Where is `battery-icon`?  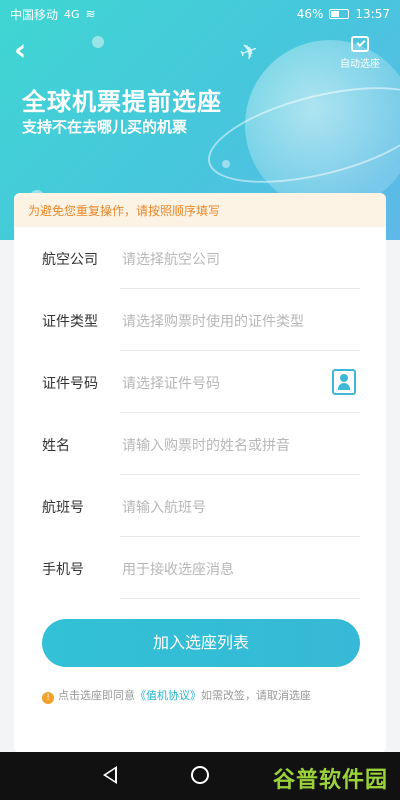
battery-icon is located at coordinates (339, 14).